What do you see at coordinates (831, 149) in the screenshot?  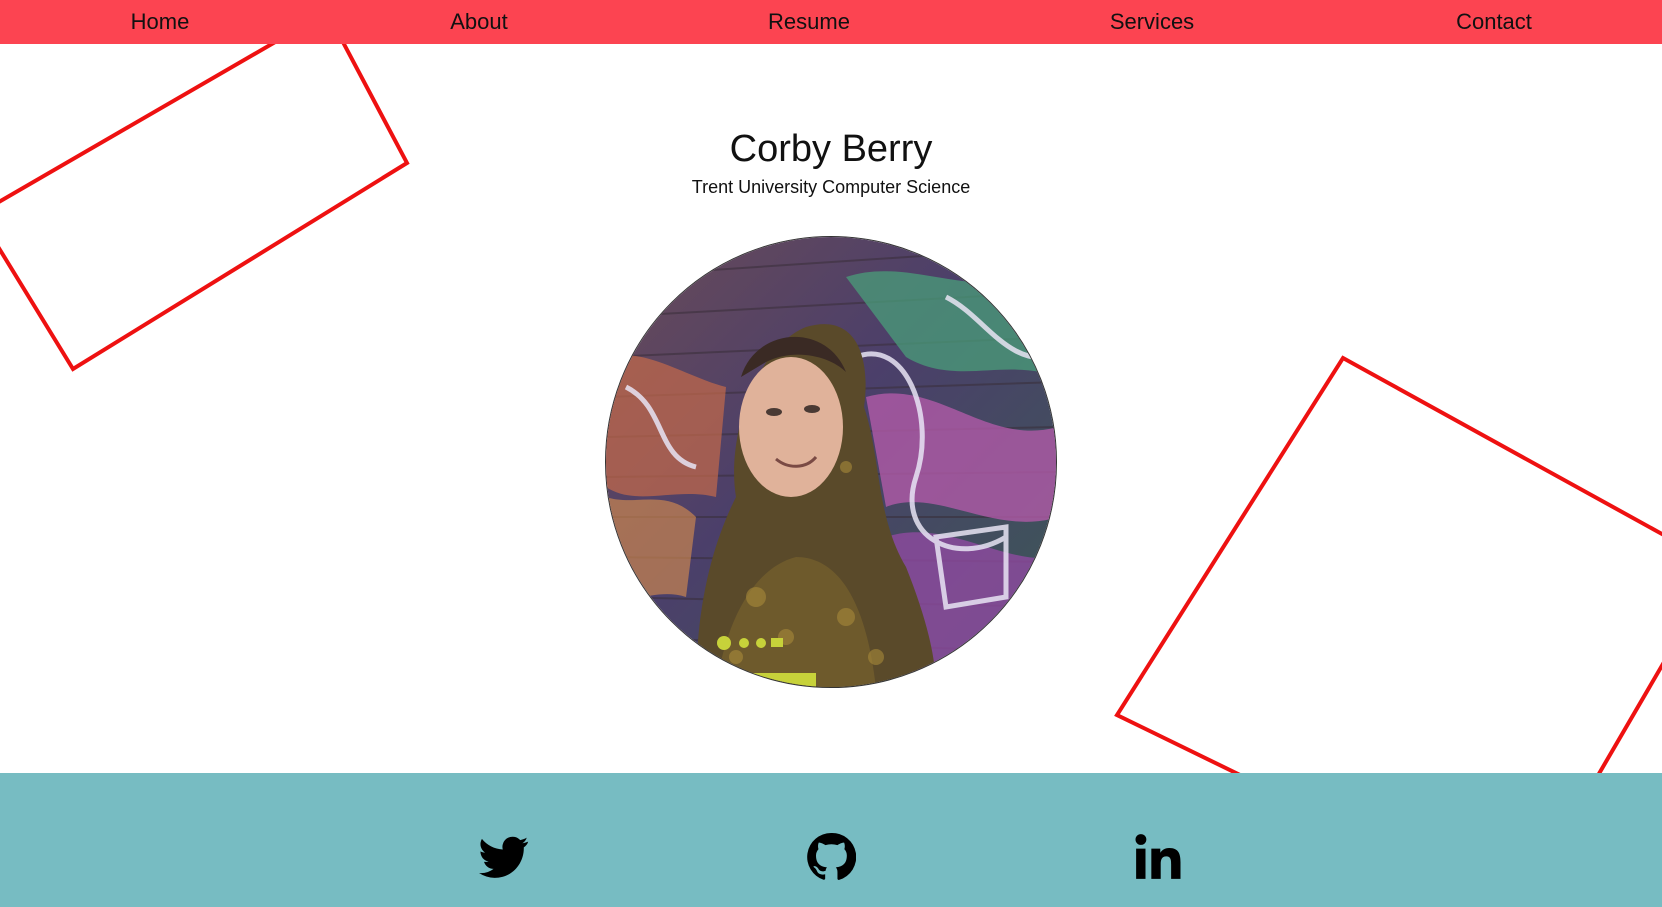 I see `page-title: Corby Berry` at bounding box center [831, 149].